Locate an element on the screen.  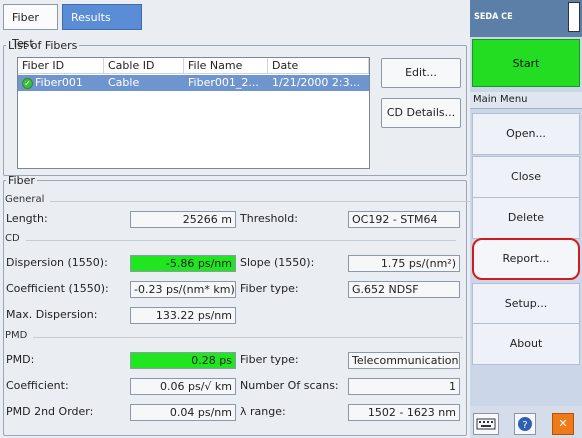
fiber-list-header: Fiber ID Cable ID File Name Date is located at coordinates (193, 66).